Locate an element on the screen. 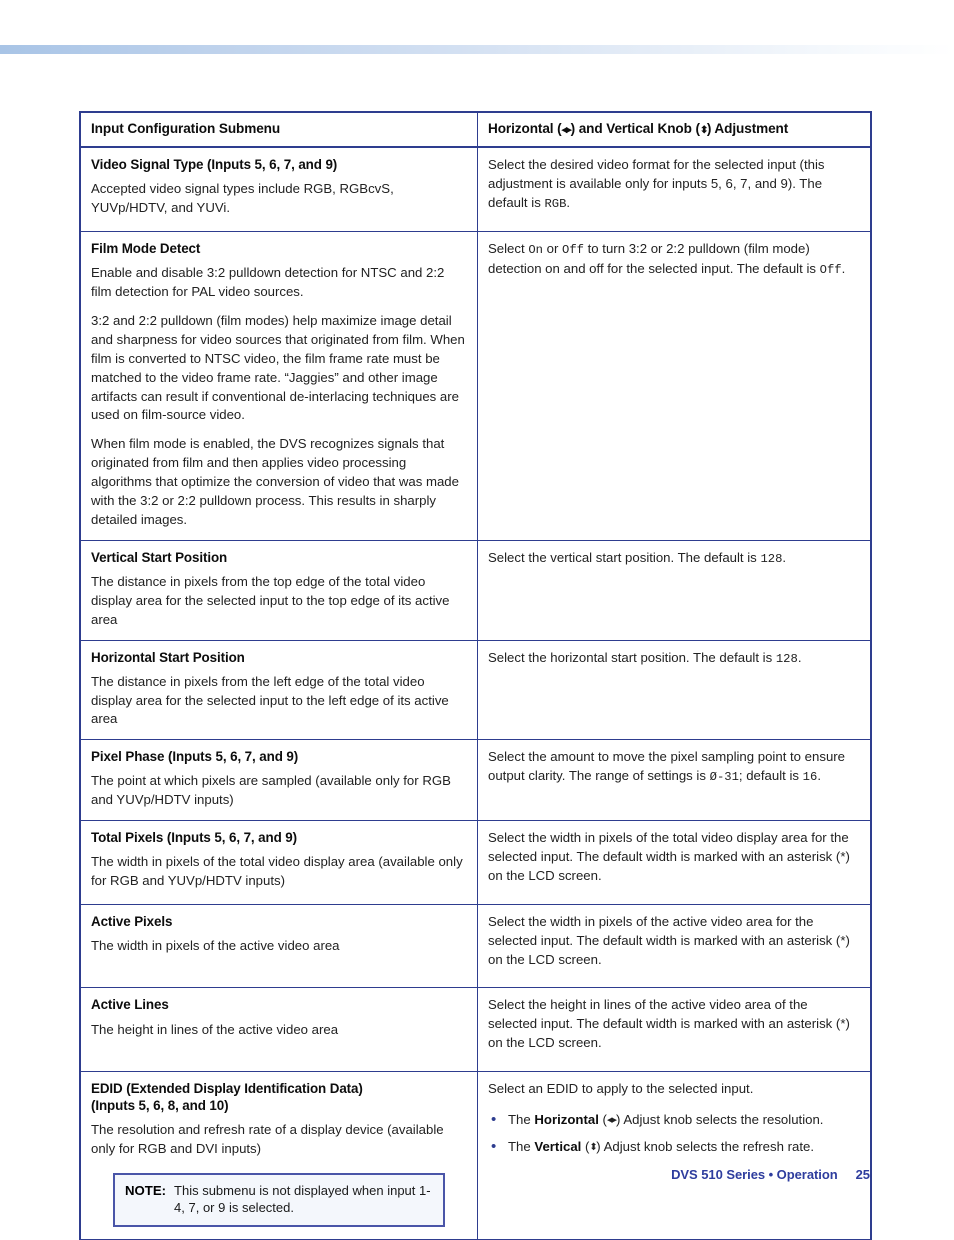  footer-title: DVS 510 Series • Operation is located at coordinates (754, 1174).